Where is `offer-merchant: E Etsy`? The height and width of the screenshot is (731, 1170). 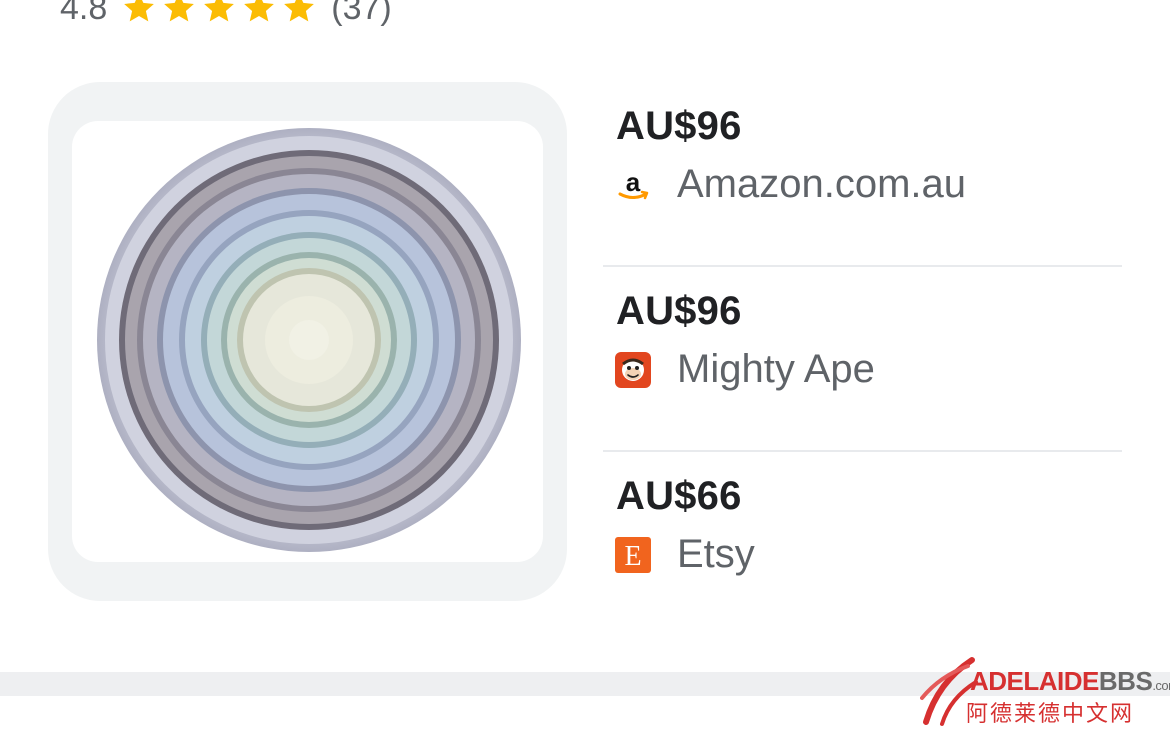
offer-merchant: E Etsy is located at coordinates (685, 554).